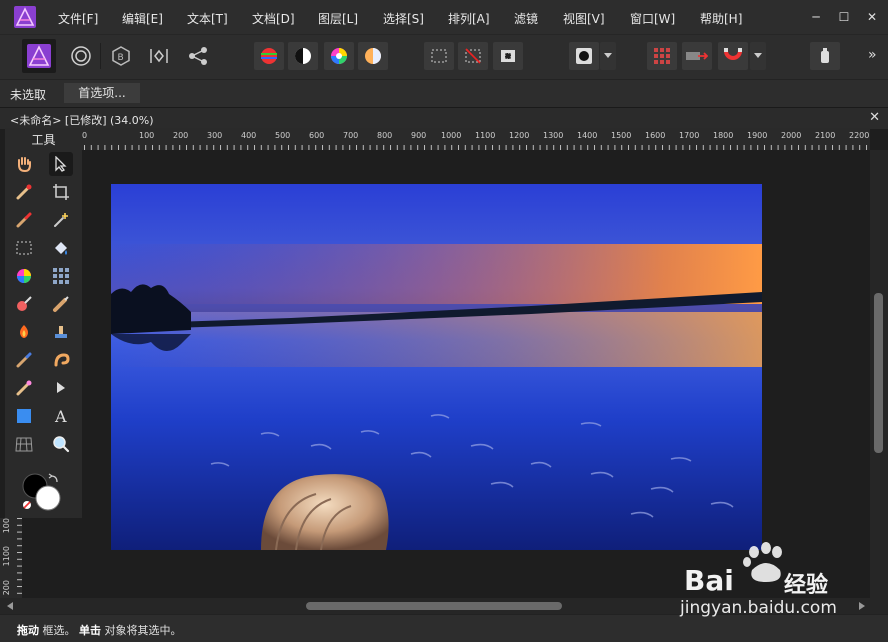 Image resolution: width=888 pixels, height=642 pixels. Describe the element at coordinates (662, 56) in the screenshot. I see `grid-icon` at that location.